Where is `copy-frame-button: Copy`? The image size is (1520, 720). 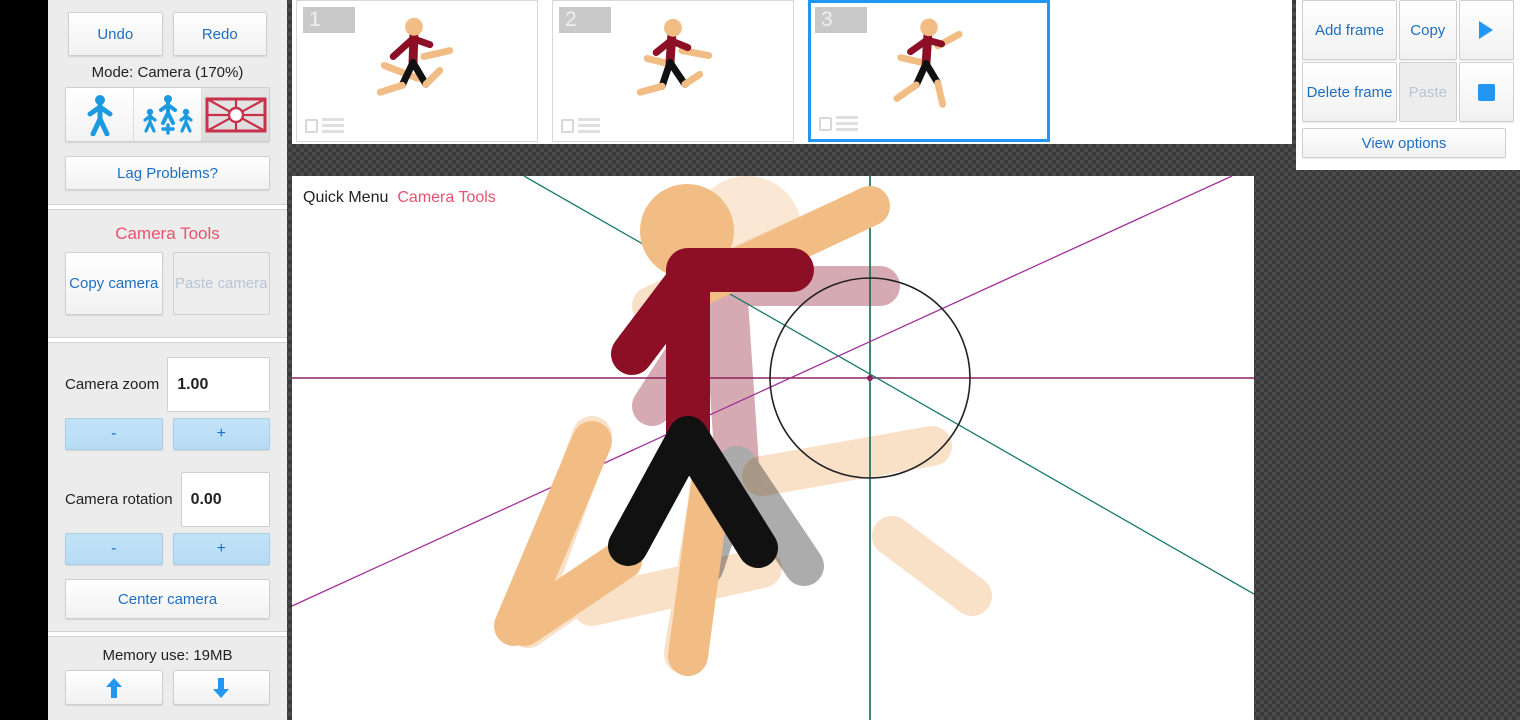
copy-frame-button: Copy is located at coordinates (1428, 30).